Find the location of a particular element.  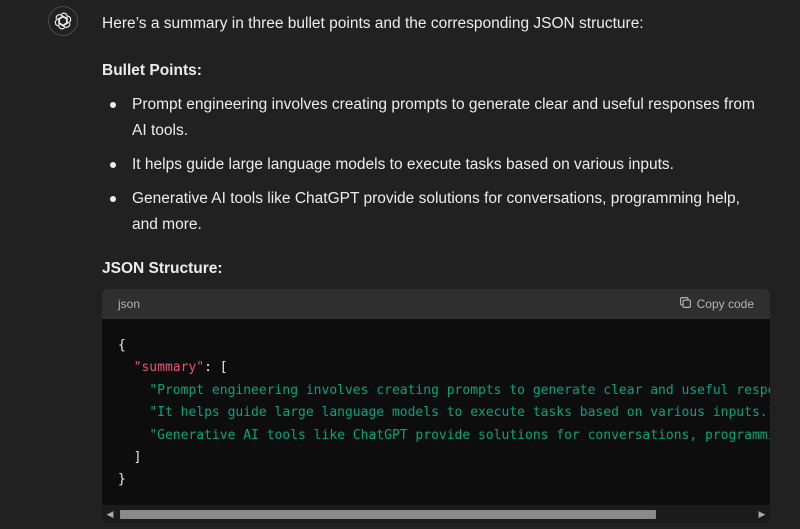

horizontal-scrollbar: ◀ ▶ is located at coordinates (436, 514).